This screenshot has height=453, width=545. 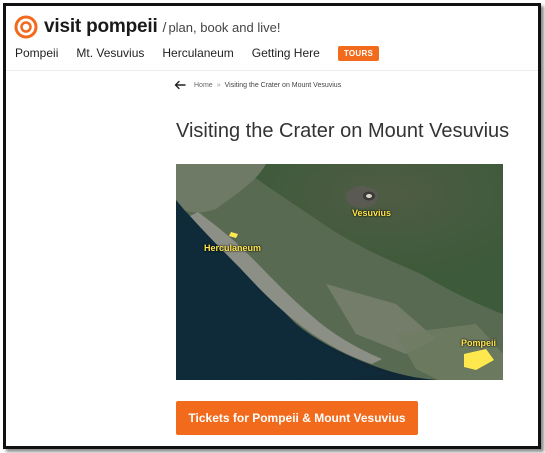 I want to click on nav-item-getting-here: Getting Here, so click(x=286, y=53).